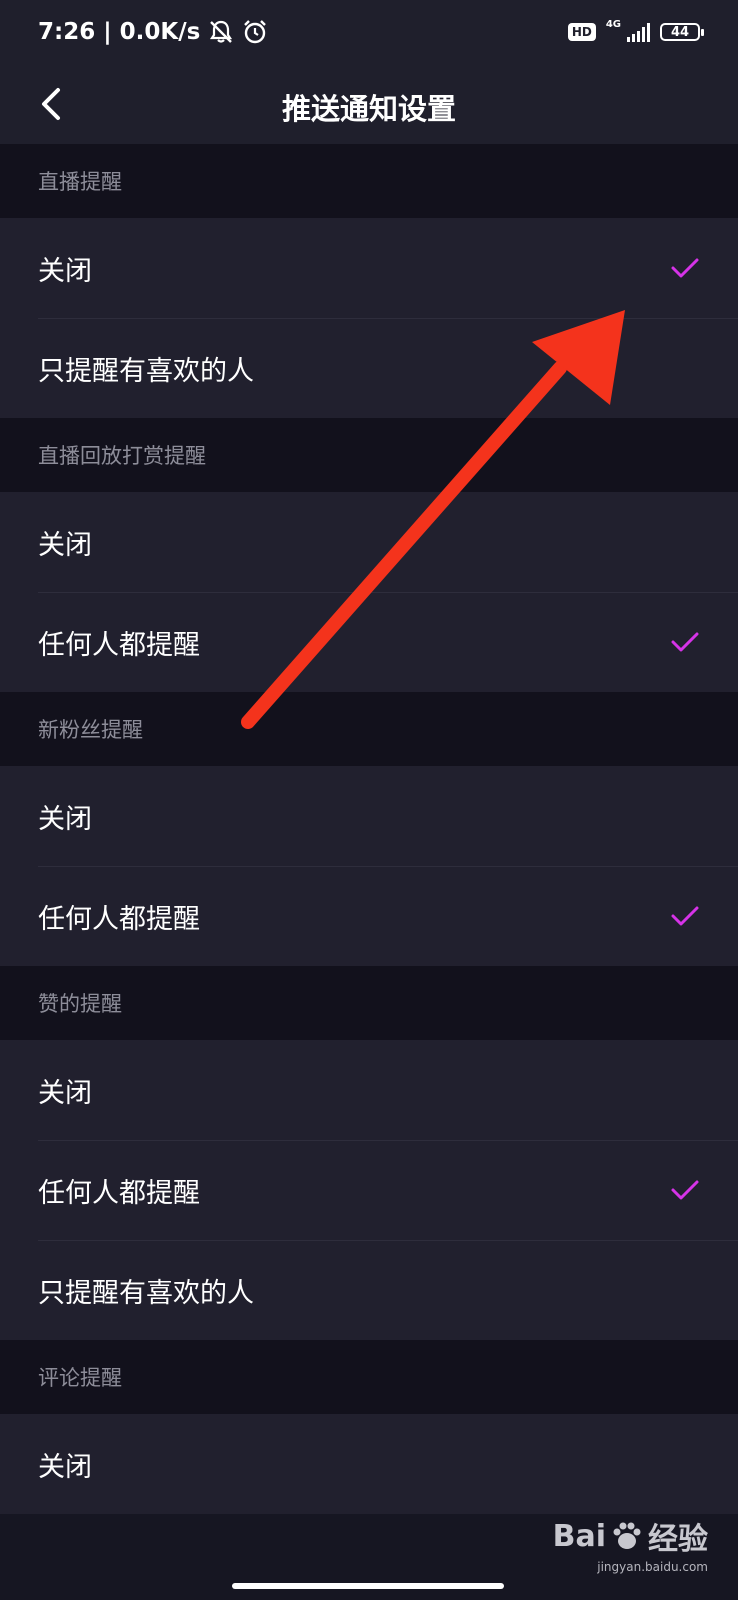  What do you see at coordinates (369, 268) in the screenshot?
I see `option-live-off: 关闭` at bounding box center [369, 268].